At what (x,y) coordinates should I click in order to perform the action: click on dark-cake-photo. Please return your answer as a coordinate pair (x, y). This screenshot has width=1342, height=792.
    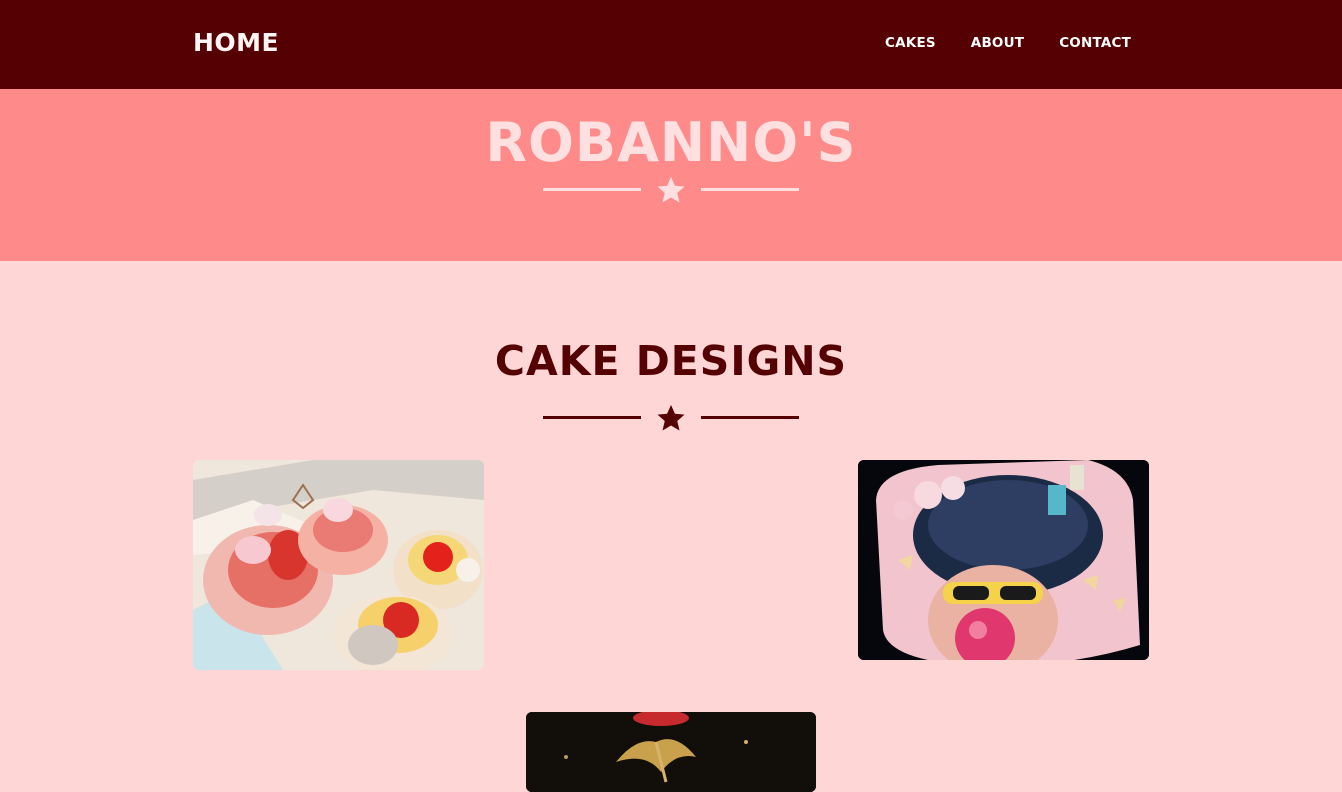
    Looking at the image, I should click on (671, 752).